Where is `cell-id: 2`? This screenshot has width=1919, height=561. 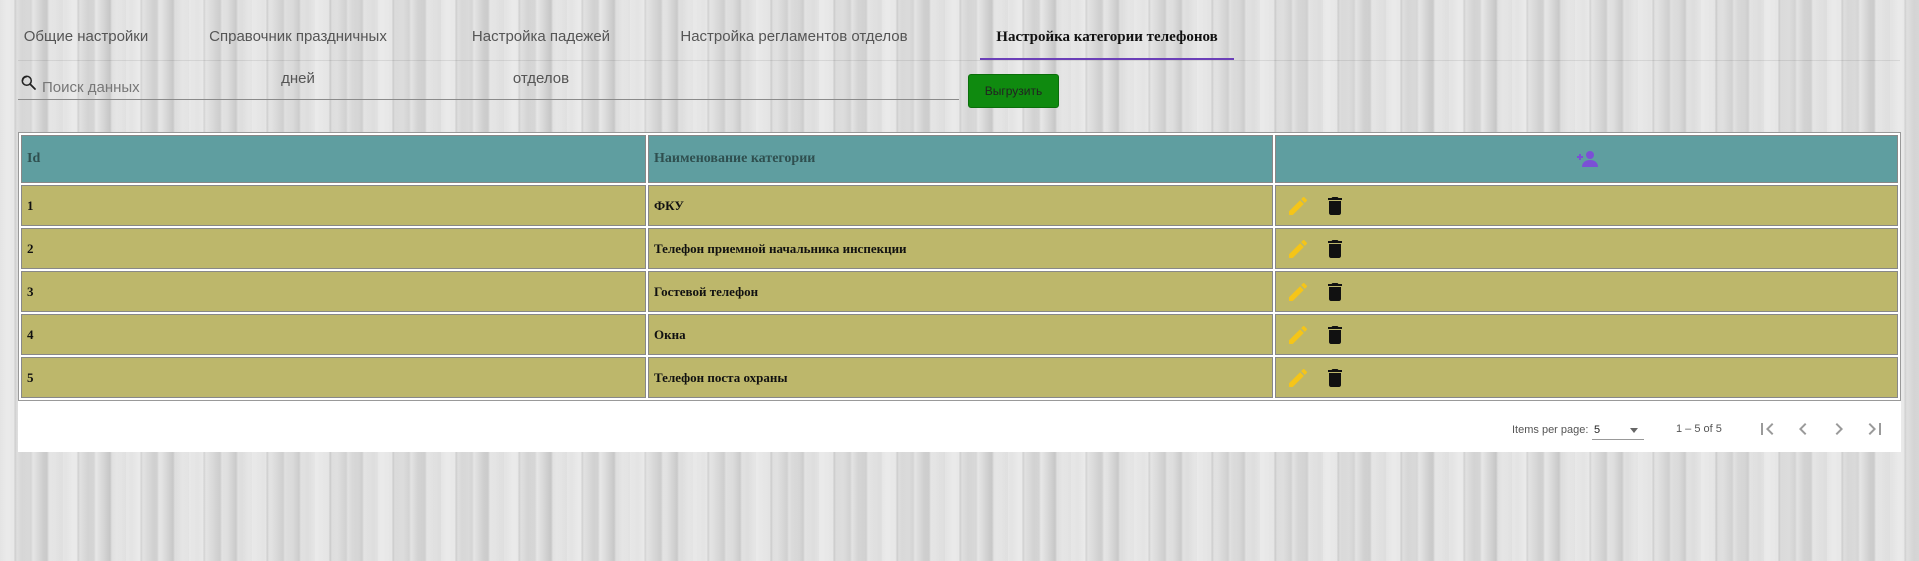
cell-id: 2 is located at coordinates (333, 248).